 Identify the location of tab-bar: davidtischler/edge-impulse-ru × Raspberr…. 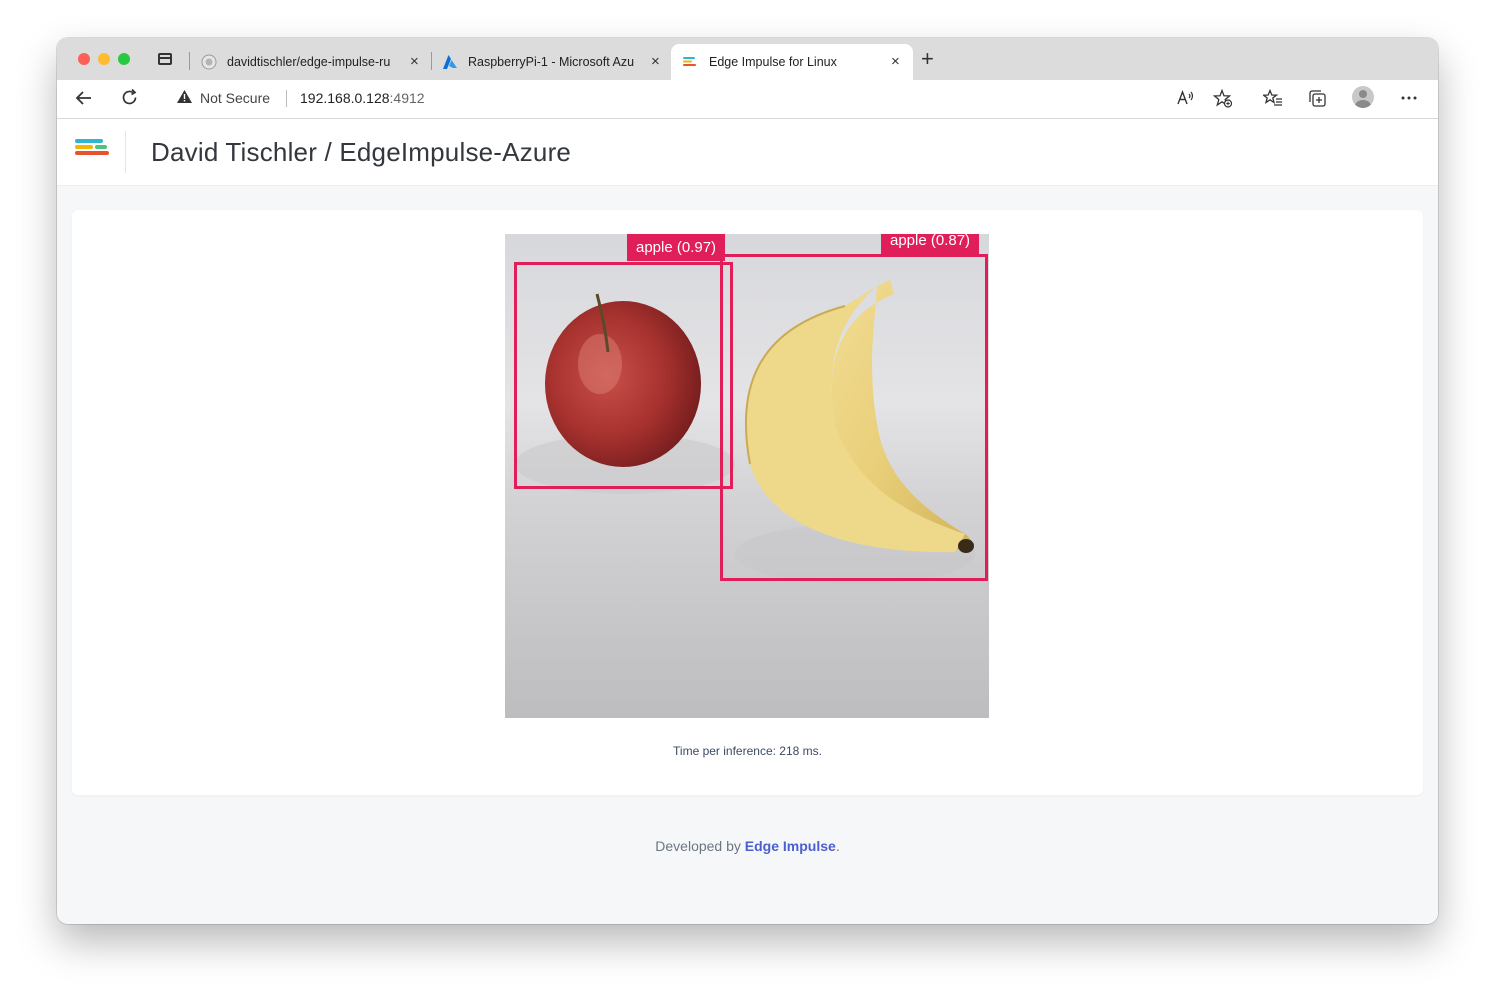
(747, 59).